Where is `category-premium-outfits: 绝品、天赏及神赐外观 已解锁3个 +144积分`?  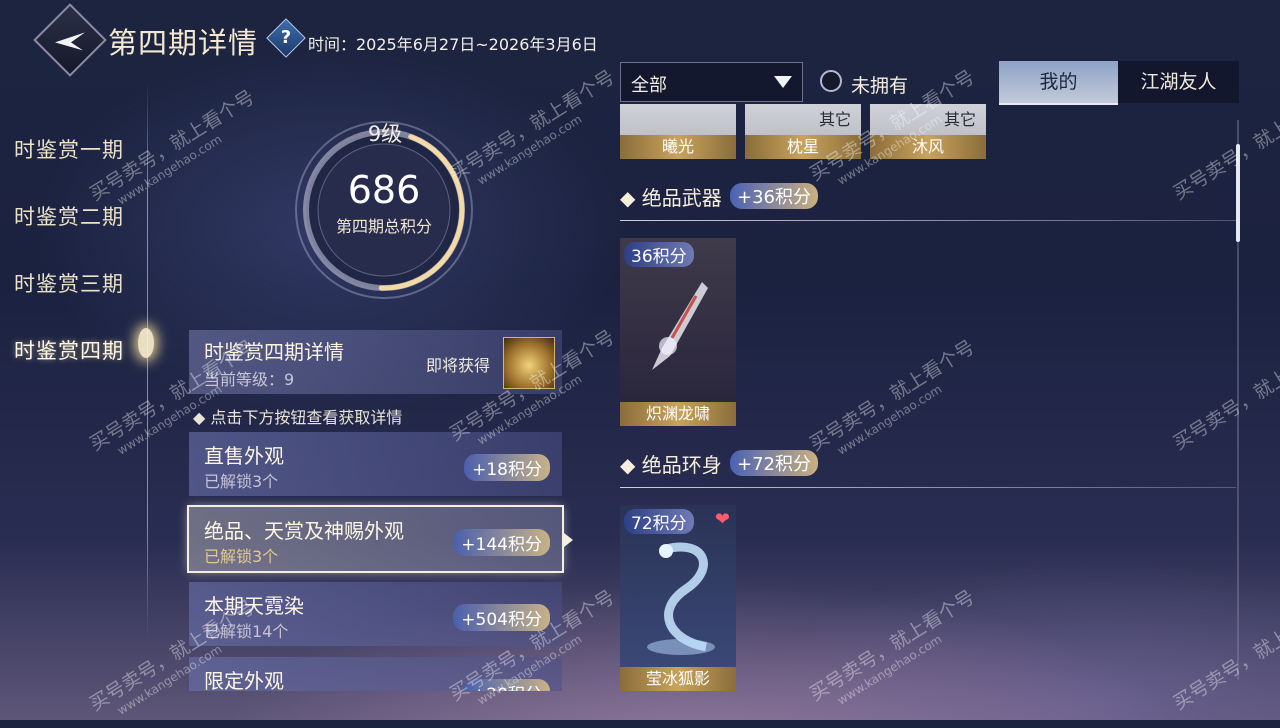
category-premium-outfits: 绝品、天赏及神赐外观 已解锁3个 +144积分 is located at coordinates (375, 539).